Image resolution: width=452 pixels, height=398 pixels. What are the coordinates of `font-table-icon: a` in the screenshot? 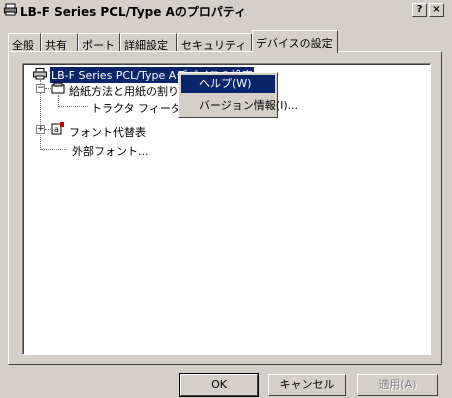 It's located at (57, 128).